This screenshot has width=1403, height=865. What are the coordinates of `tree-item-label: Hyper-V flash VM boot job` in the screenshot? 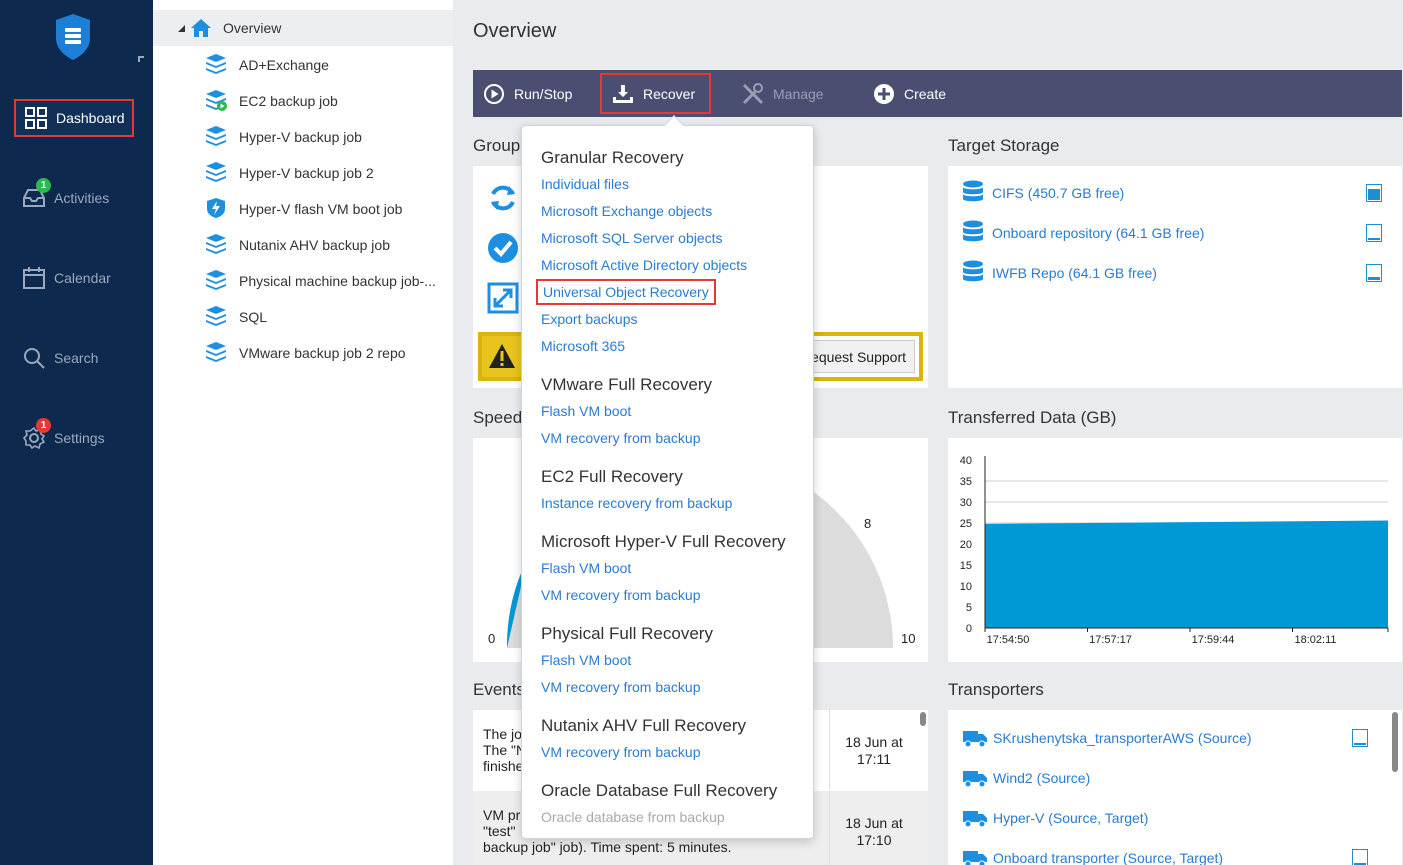 It's located at (321, 209).